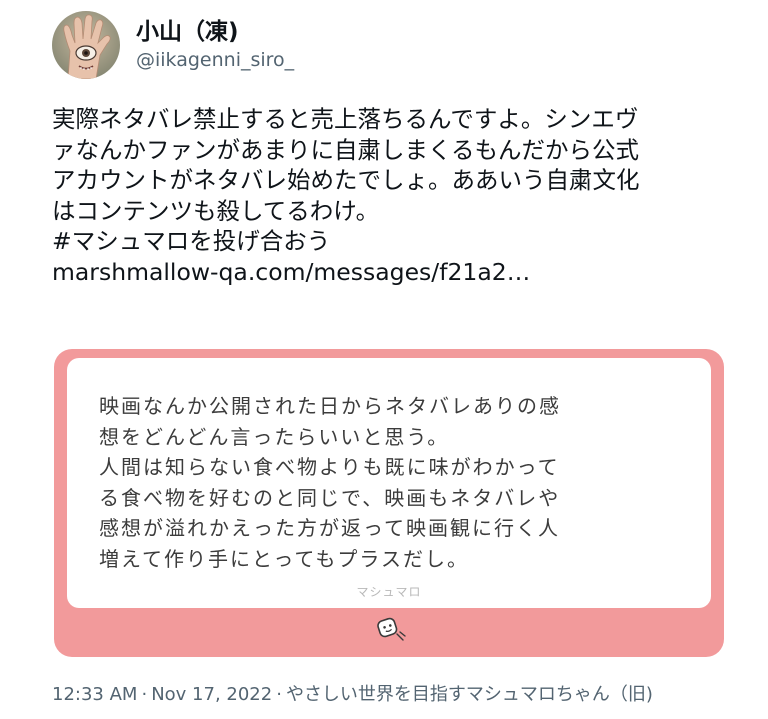 The image size is (768, 719). What do you see at coordinates (330, 497) in the screenshot?
I see `card-message-line: る食べ物を好むのと同じで、映画もネタバレや` at bounding box center [330, 497].